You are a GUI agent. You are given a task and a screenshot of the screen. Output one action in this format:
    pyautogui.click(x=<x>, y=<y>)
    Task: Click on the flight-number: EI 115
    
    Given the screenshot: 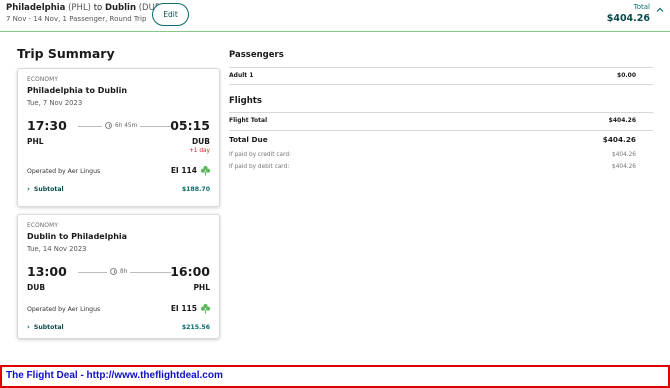 What is the action you would take?
    pyautogui.click(x=183, y=308)
    